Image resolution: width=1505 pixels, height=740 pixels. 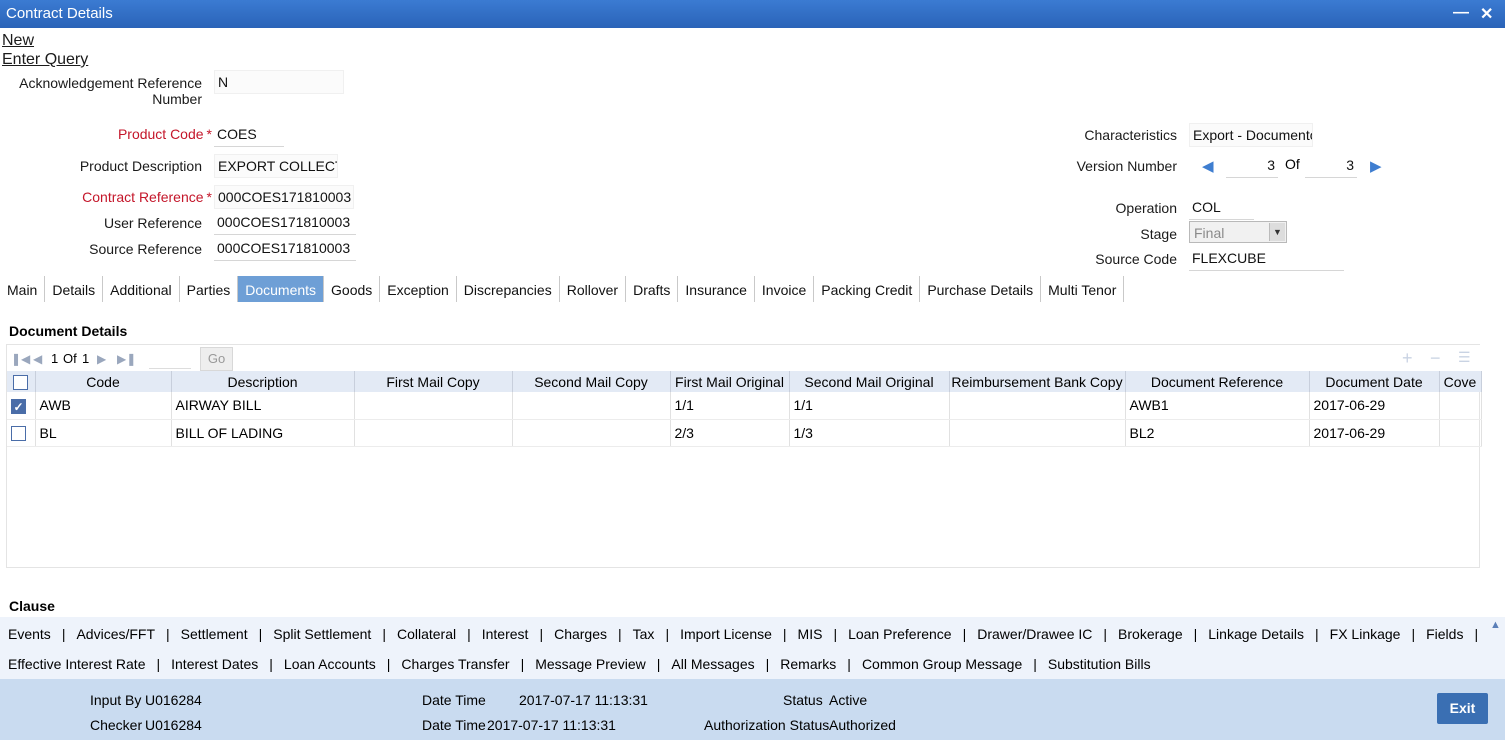 I want to click on row-checkbox: ✓, so click(x=18, y=406).